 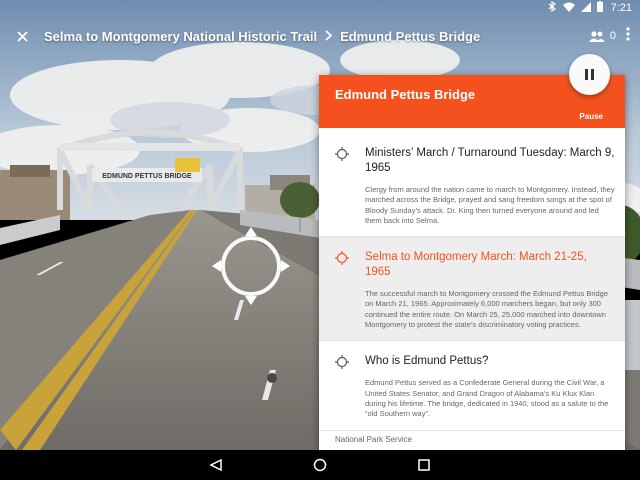 I want to click on more-vert-icon, so click(x=628, y=34).